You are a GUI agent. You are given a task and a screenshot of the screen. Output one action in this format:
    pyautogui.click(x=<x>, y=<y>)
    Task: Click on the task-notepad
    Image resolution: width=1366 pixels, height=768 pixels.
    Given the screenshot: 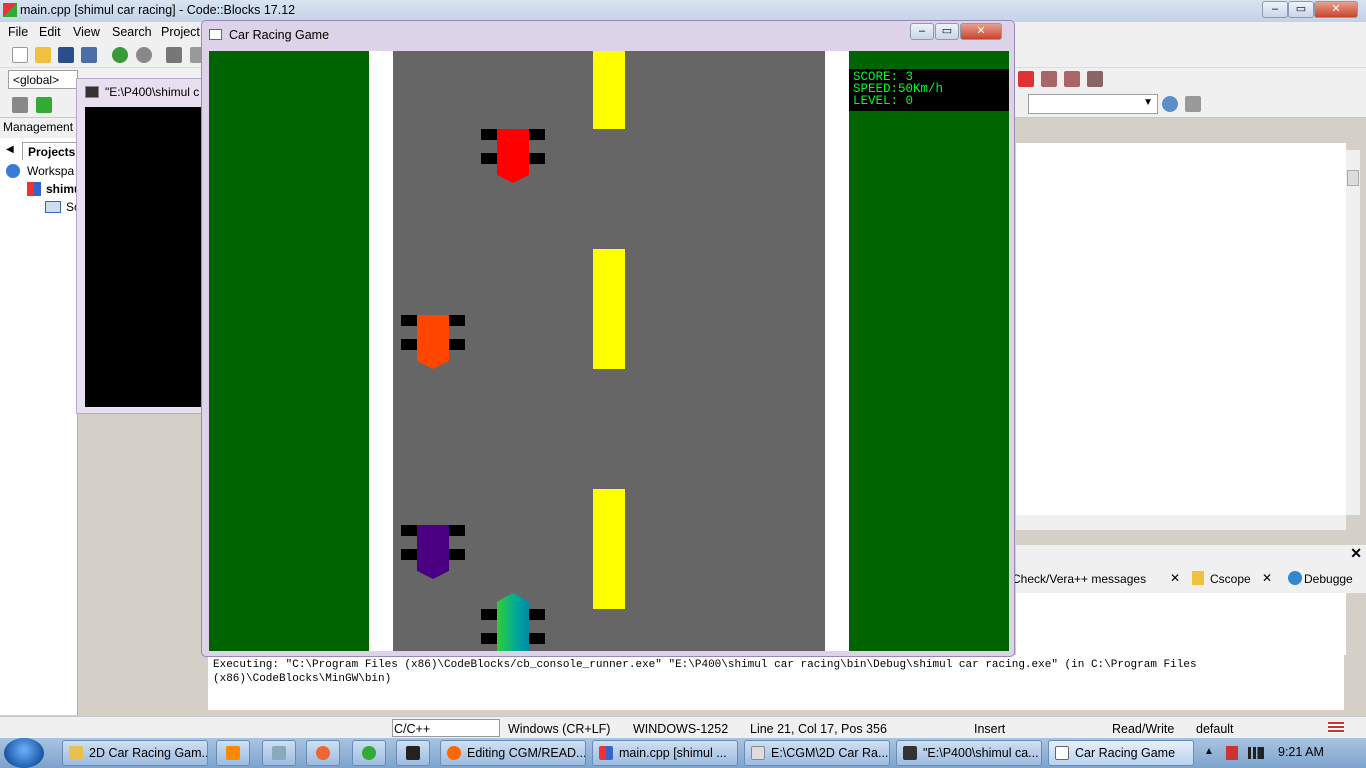 What is the action you would take?
    pyautogui.click(x=279, y=753)
    